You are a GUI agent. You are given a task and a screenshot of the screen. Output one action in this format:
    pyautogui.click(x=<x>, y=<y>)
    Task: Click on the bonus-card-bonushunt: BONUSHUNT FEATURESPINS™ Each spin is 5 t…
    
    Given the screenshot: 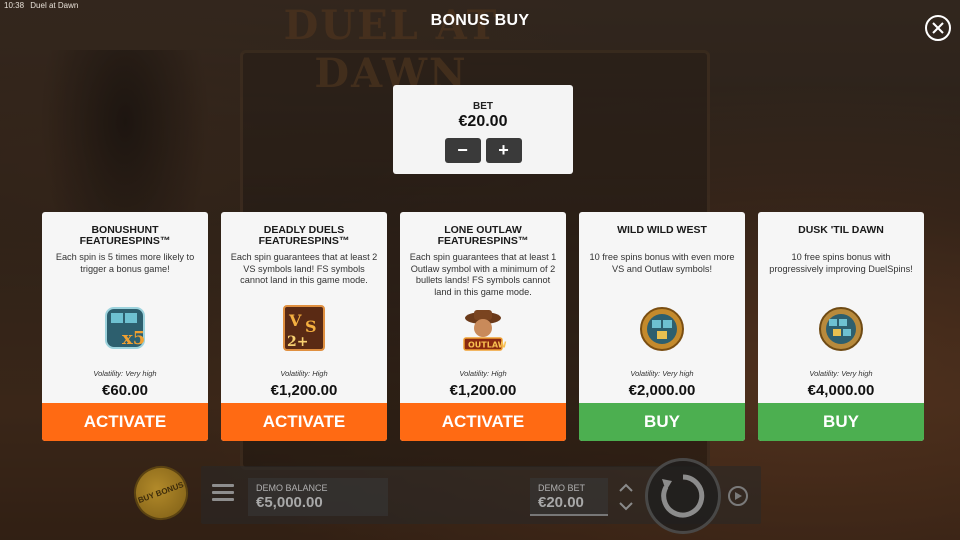 What is the action you would take?
    pyautogui.click(x=125, y=326)
    